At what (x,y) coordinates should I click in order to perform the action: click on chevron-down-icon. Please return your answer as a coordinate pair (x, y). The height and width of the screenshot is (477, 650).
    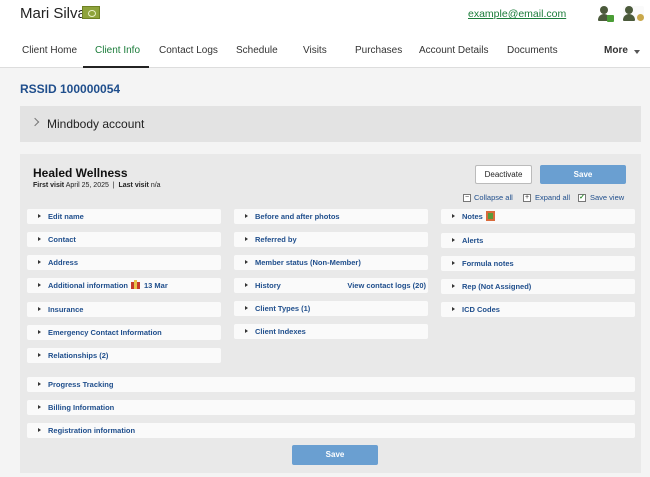
    Looking at the image, I should click on (637, 52).